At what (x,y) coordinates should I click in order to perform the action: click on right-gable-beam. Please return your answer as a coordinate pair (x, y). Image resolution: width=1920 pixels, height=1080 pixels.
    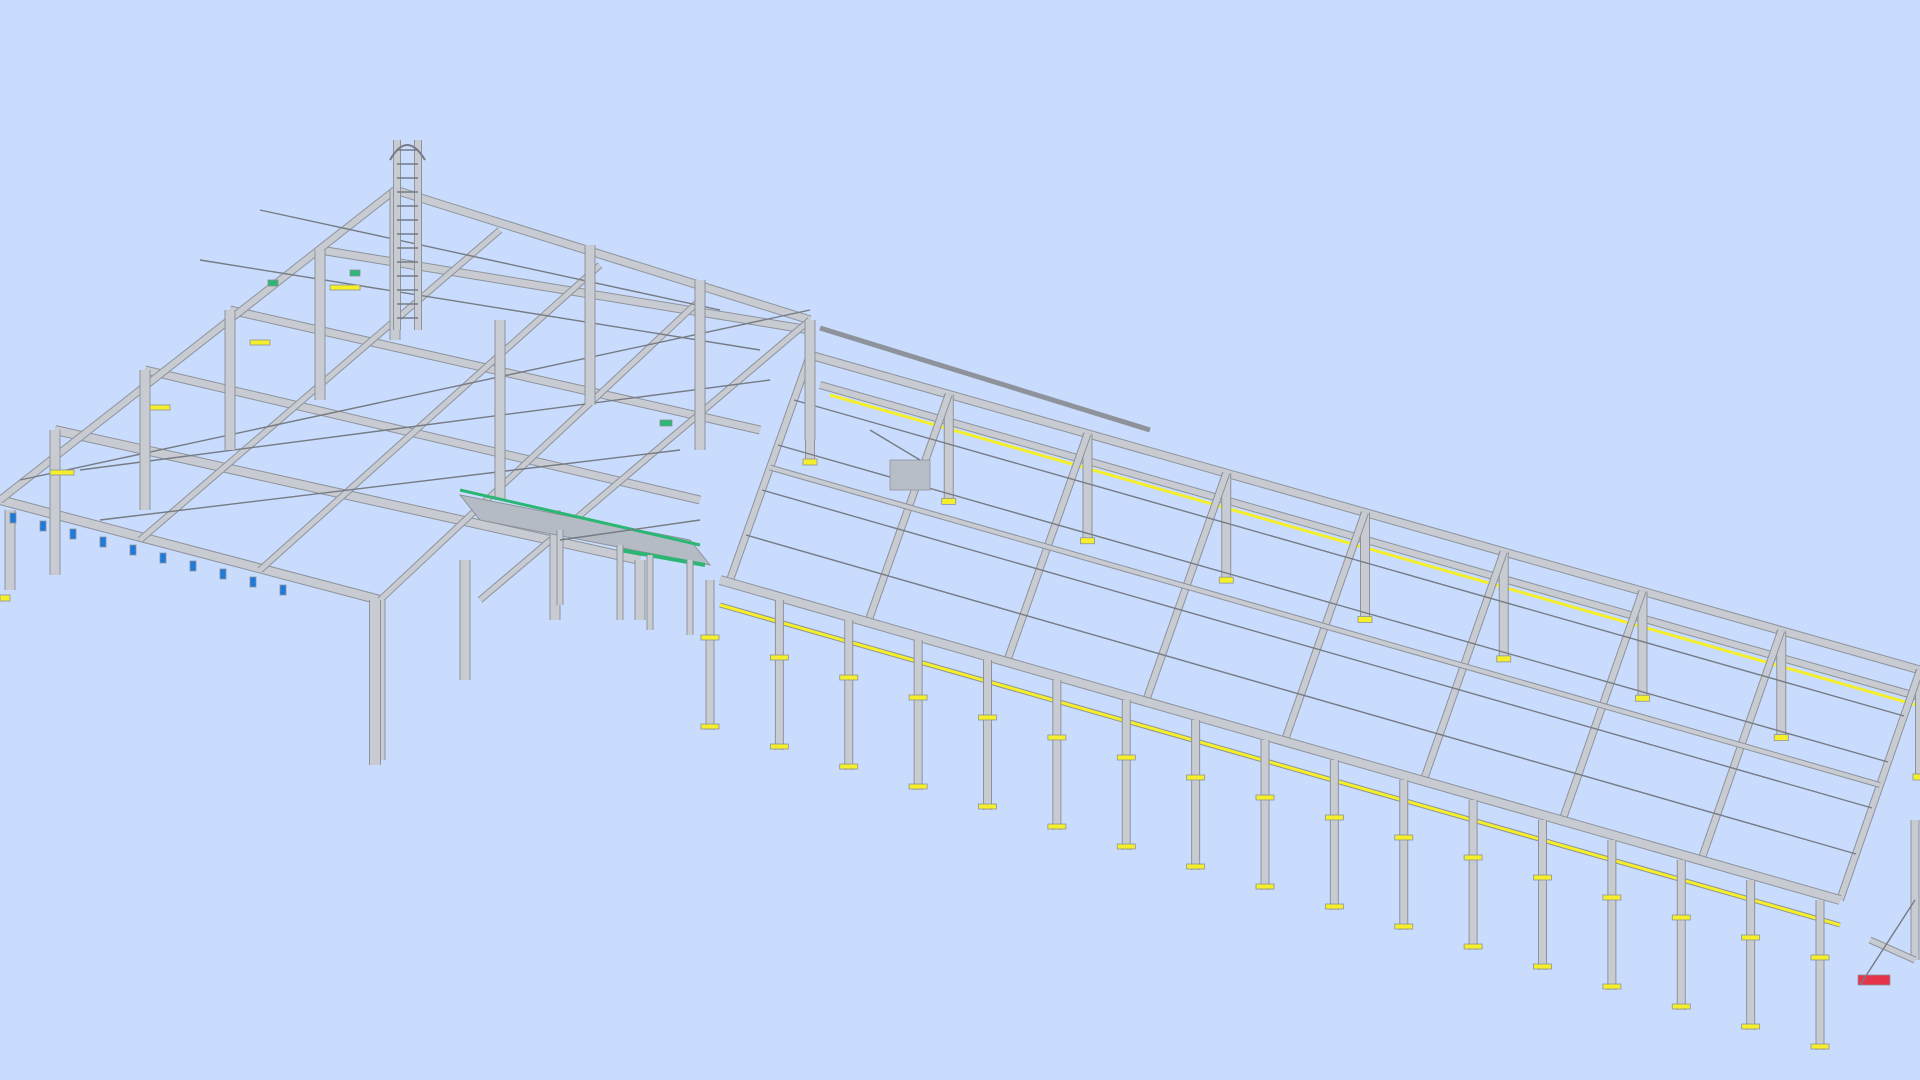
    Looking at the image, I should click on (1892, 950).